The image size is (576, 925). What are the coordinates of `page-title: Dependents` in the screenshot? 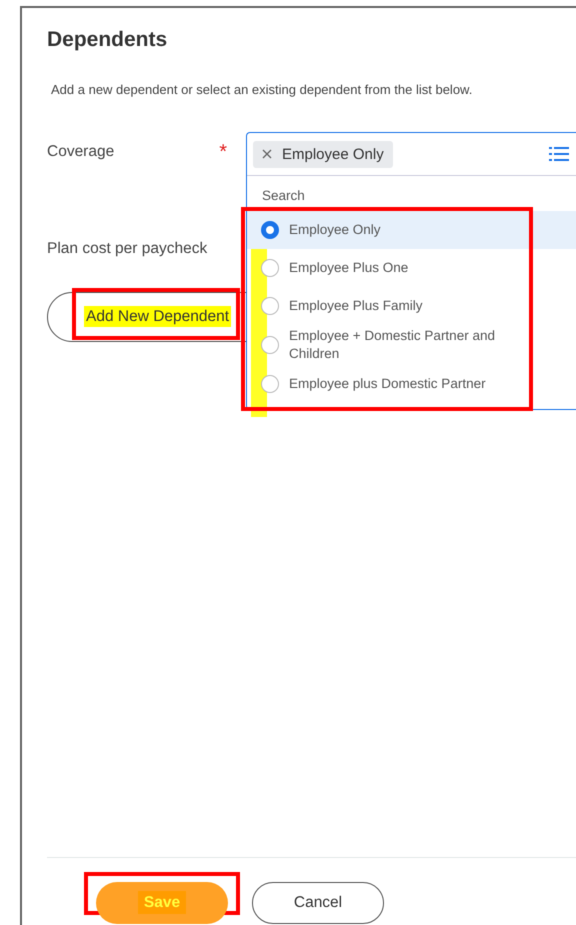 It's located at (107, 40).